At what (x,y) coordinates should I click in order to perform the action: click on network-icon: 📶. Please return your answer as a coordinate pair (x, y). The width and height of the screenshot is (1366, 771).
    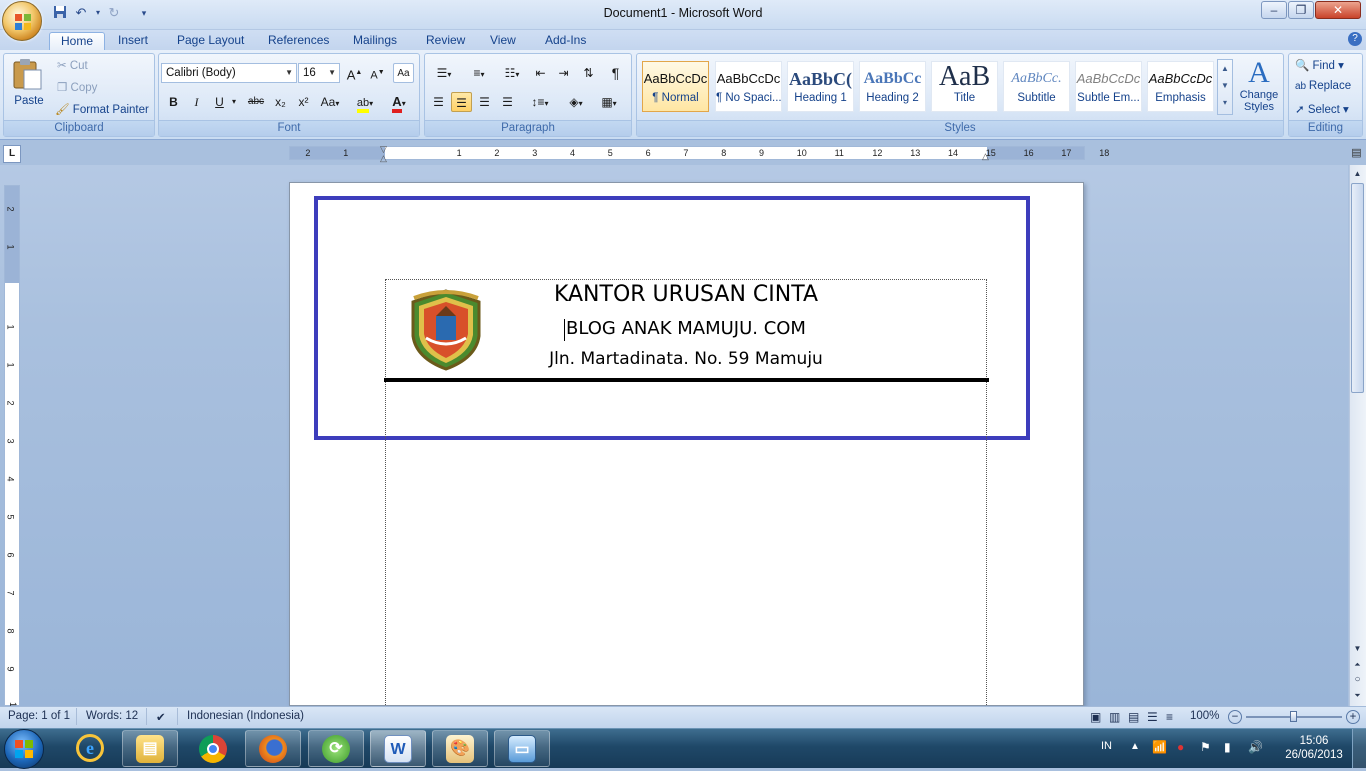
    Looking at the image, I should click on (1159, 747).